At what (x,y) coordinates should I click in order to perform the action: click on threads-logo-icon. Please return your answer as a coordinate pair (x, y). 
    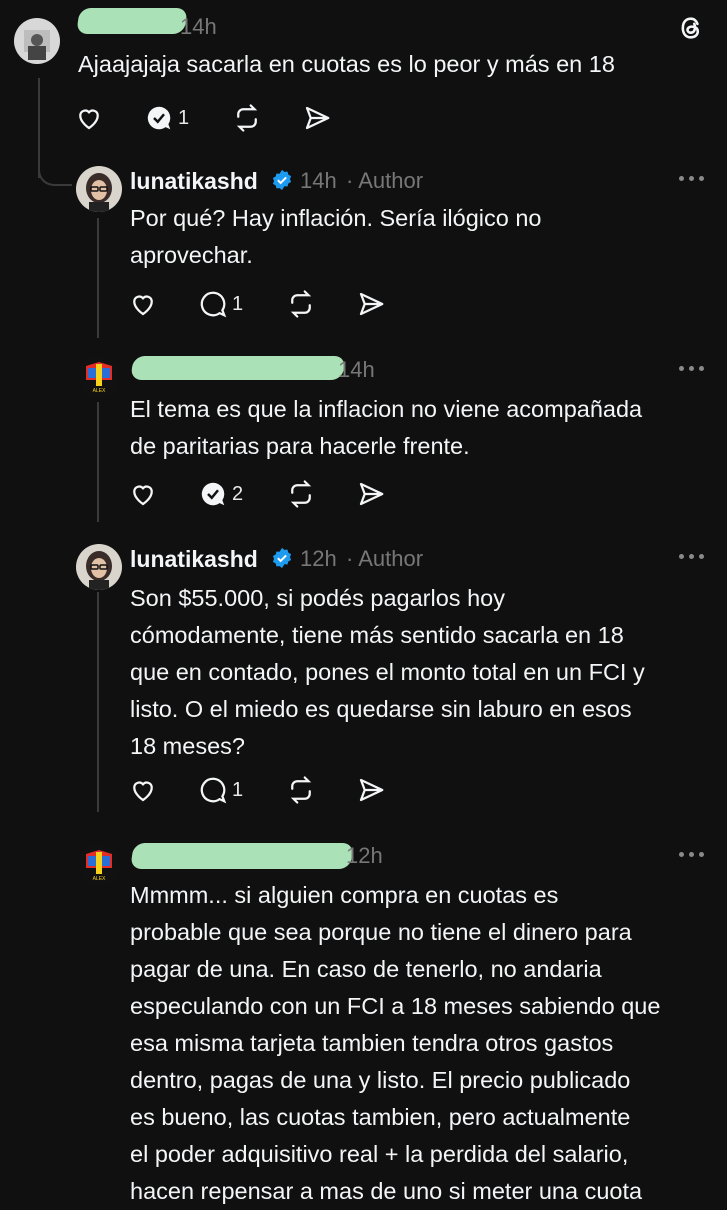
    Looking at the image, I should click on (691, 28).